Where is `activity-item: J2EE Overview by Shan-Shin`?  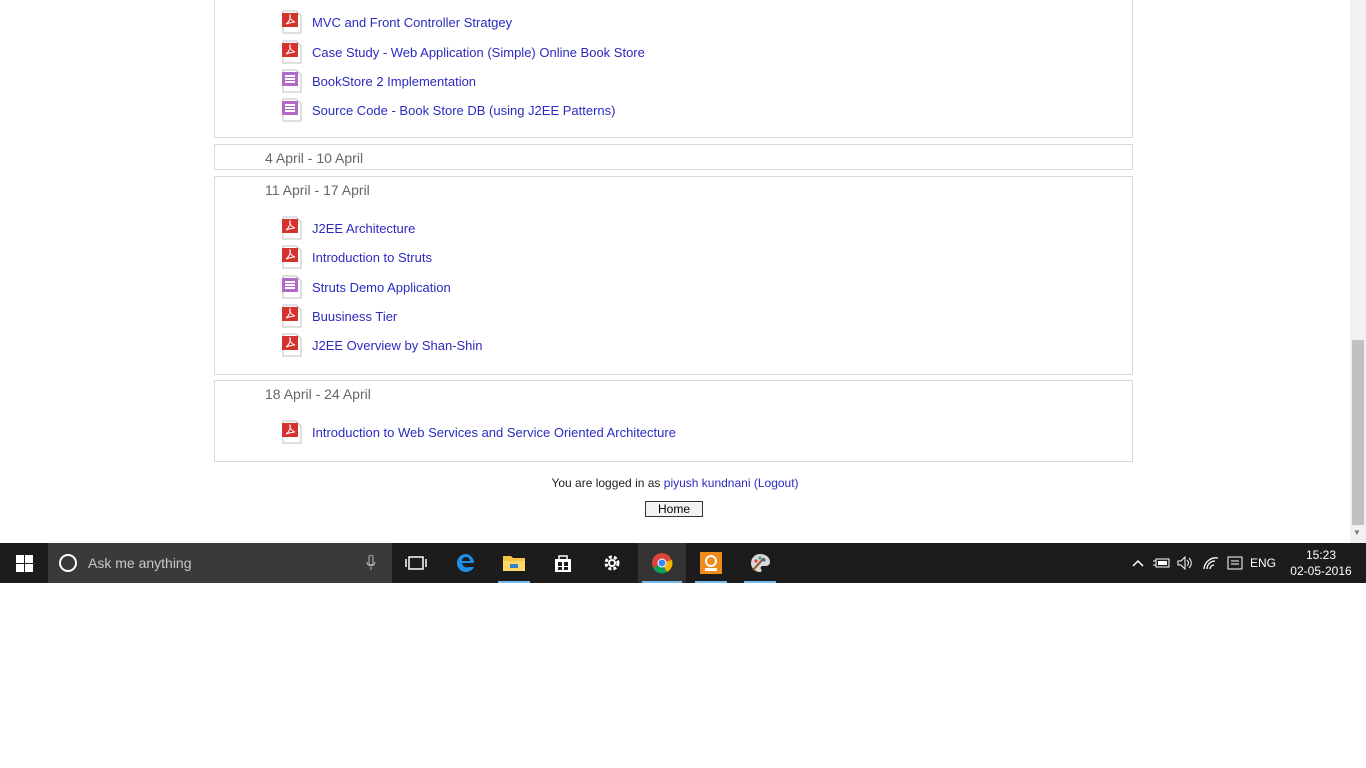
activity-item: J2EE Overview by Shan-Shin is located at coordinates (382, 345).